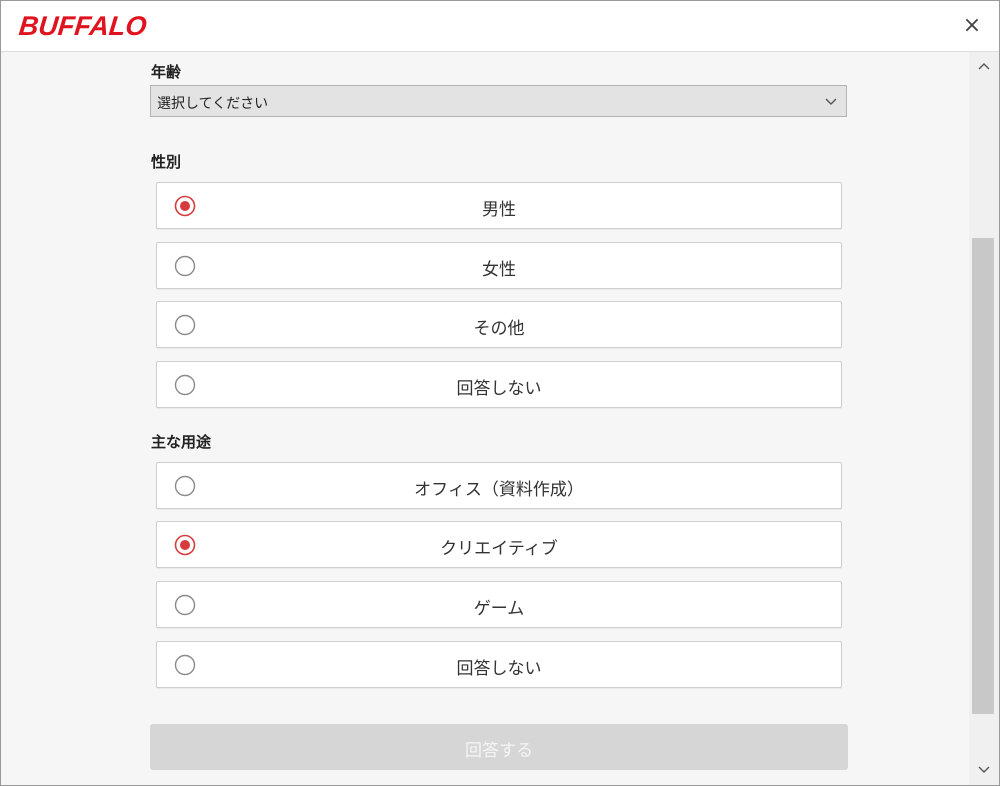  What do you see at coordinates (213, 104) in the screenshot?
I see `age-select-value: 選択してください` at bounding box center [213, 104].